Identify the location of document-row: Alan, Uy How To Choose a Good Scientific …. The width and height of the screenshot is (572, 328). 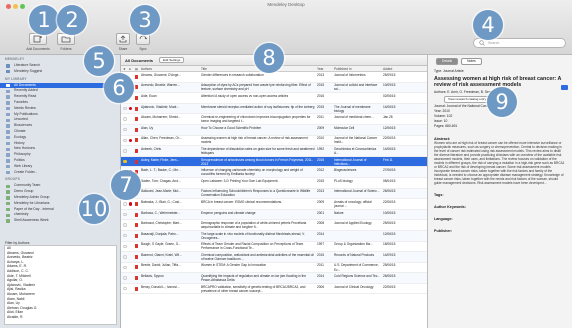
(274, 130).